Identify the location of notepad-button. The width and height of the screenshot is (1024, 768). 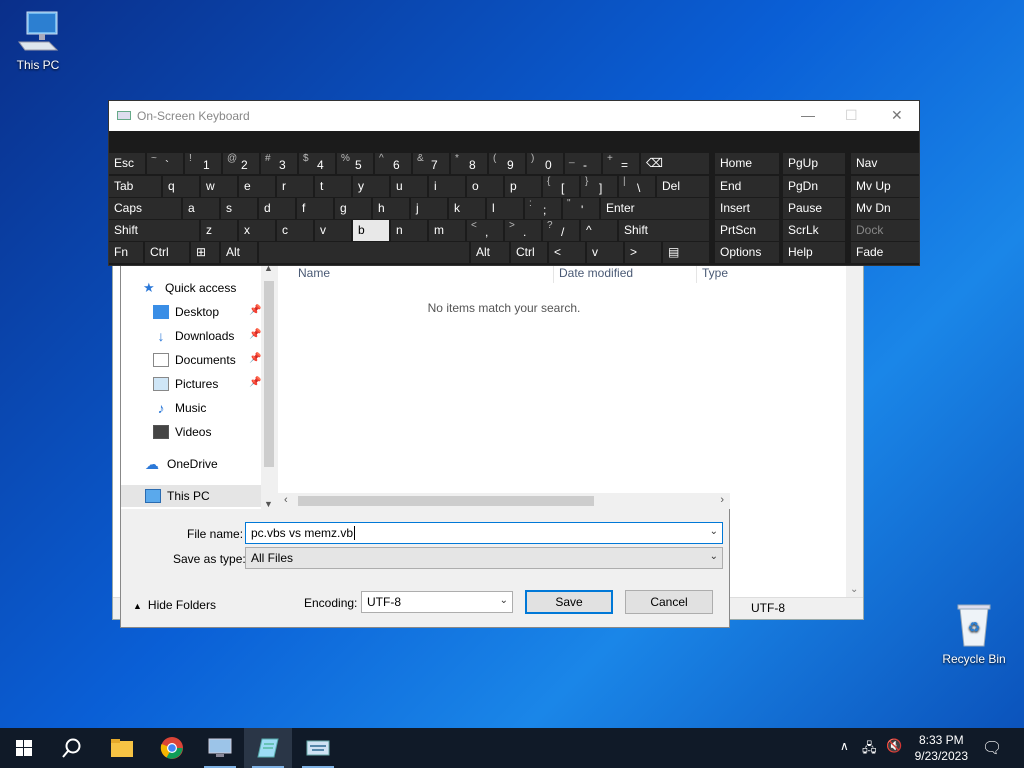
(268, 748).